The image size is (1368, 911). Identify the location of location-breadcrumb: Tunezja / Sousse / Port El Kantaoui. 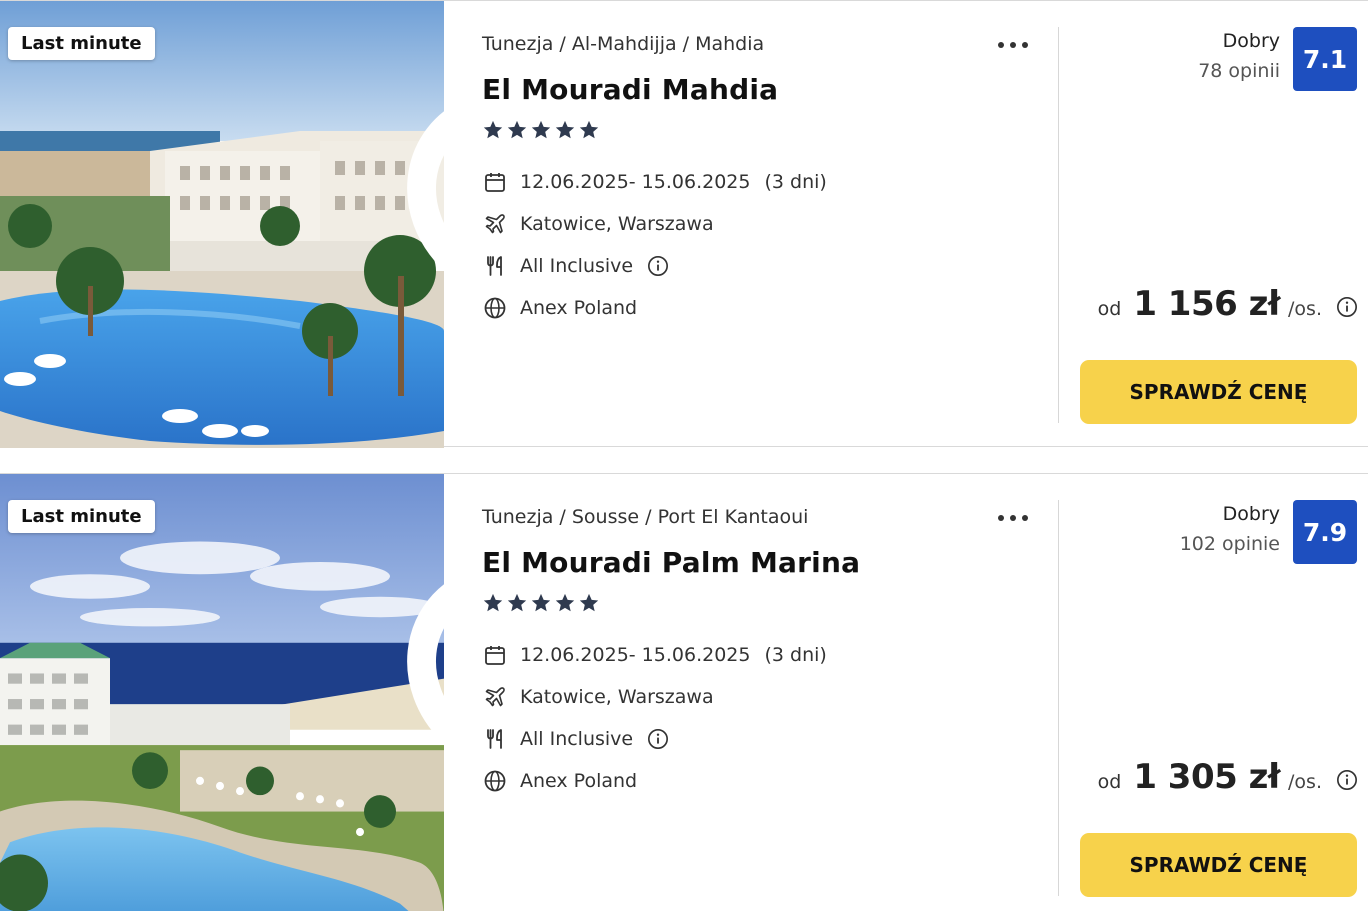
(645, 517).